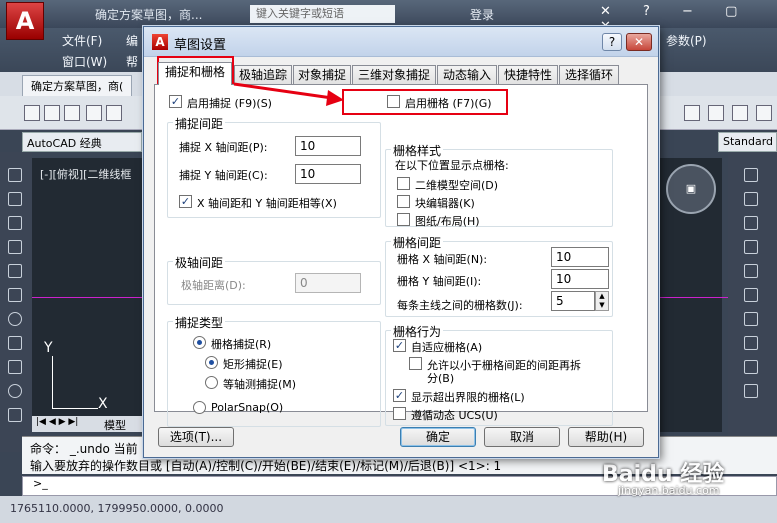 This screenshot has width=777, height=523. I want to click on snap-on-checkbox: ✓, so click(175, 101).